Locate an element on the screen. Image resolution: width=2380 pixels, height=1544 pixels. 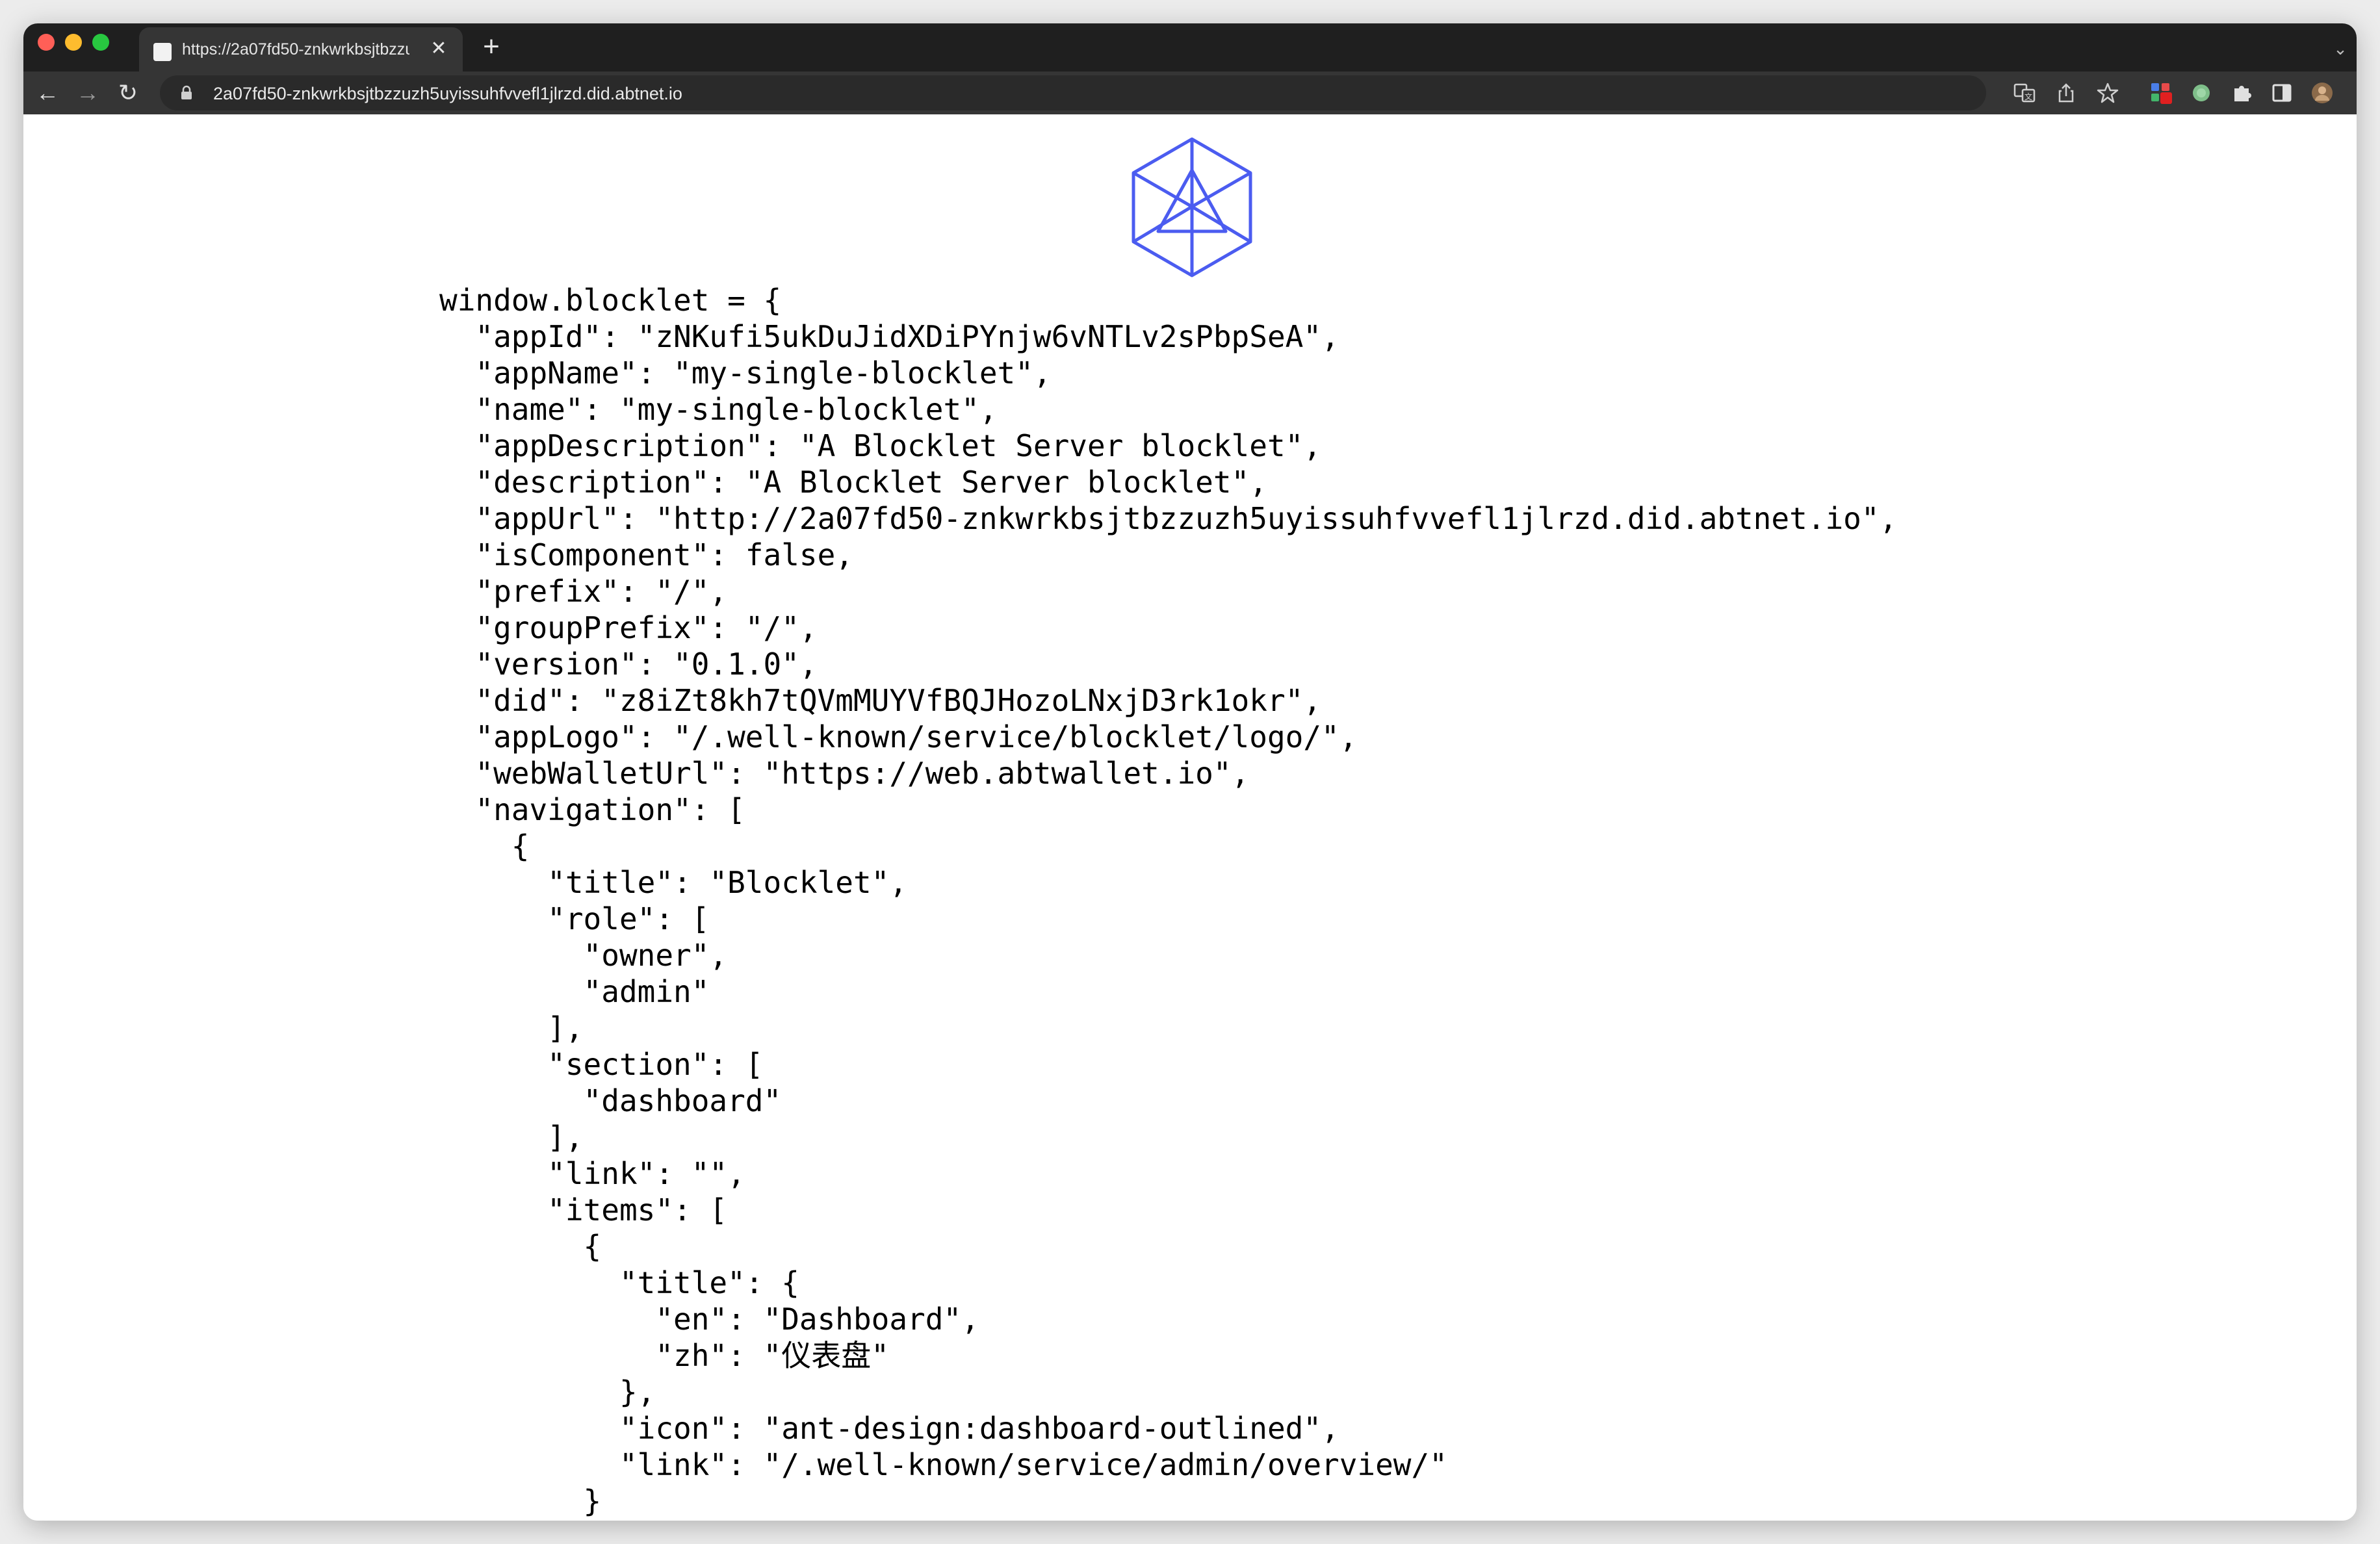
code-line: "groupPrefix": "/", is located at coordinates (628, 627).